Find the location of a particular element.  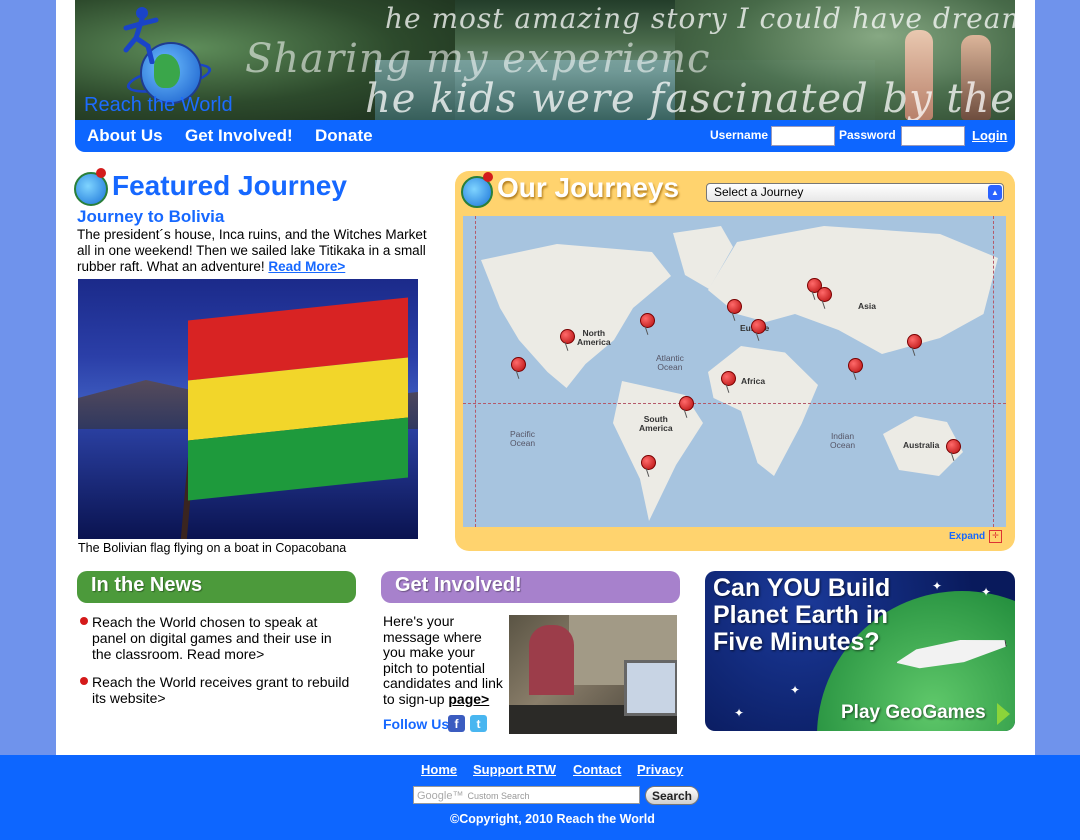

footer-link-contact: Contact is located at coordinates (597, 769).